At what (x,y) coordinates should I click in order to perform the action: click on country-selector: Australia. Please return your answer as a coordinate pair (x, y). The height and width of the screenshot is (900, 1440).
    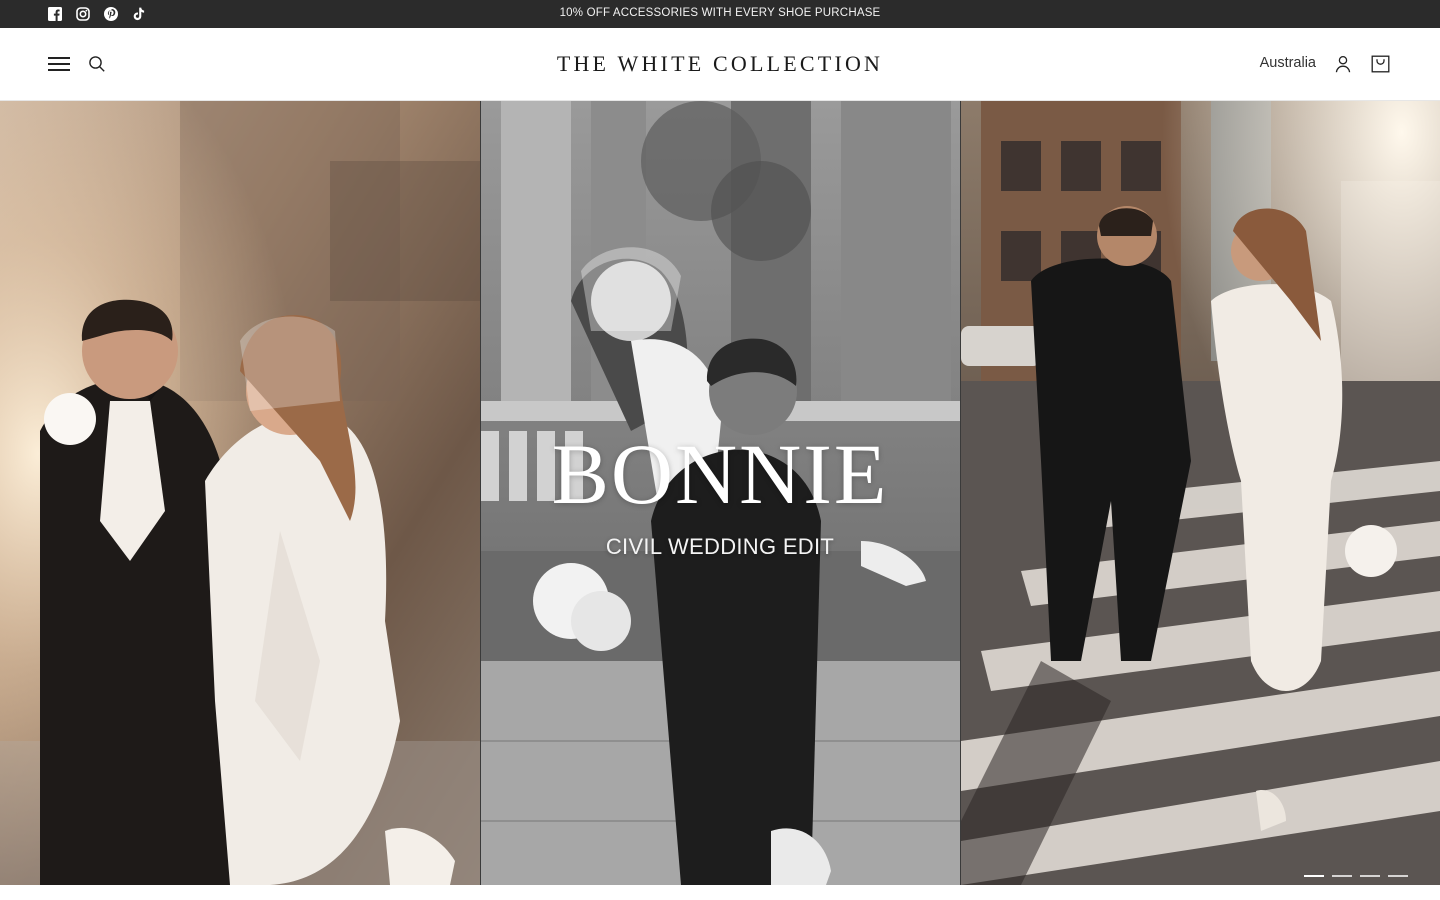
    Looking at the image, I should click on (1288, 63).